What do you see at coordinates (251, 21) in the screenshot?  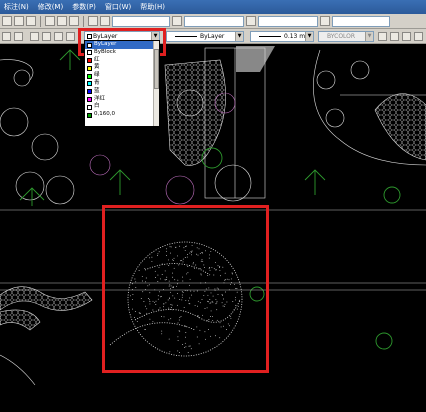 I see `table-style-icon` at bounding box center [251, 21].